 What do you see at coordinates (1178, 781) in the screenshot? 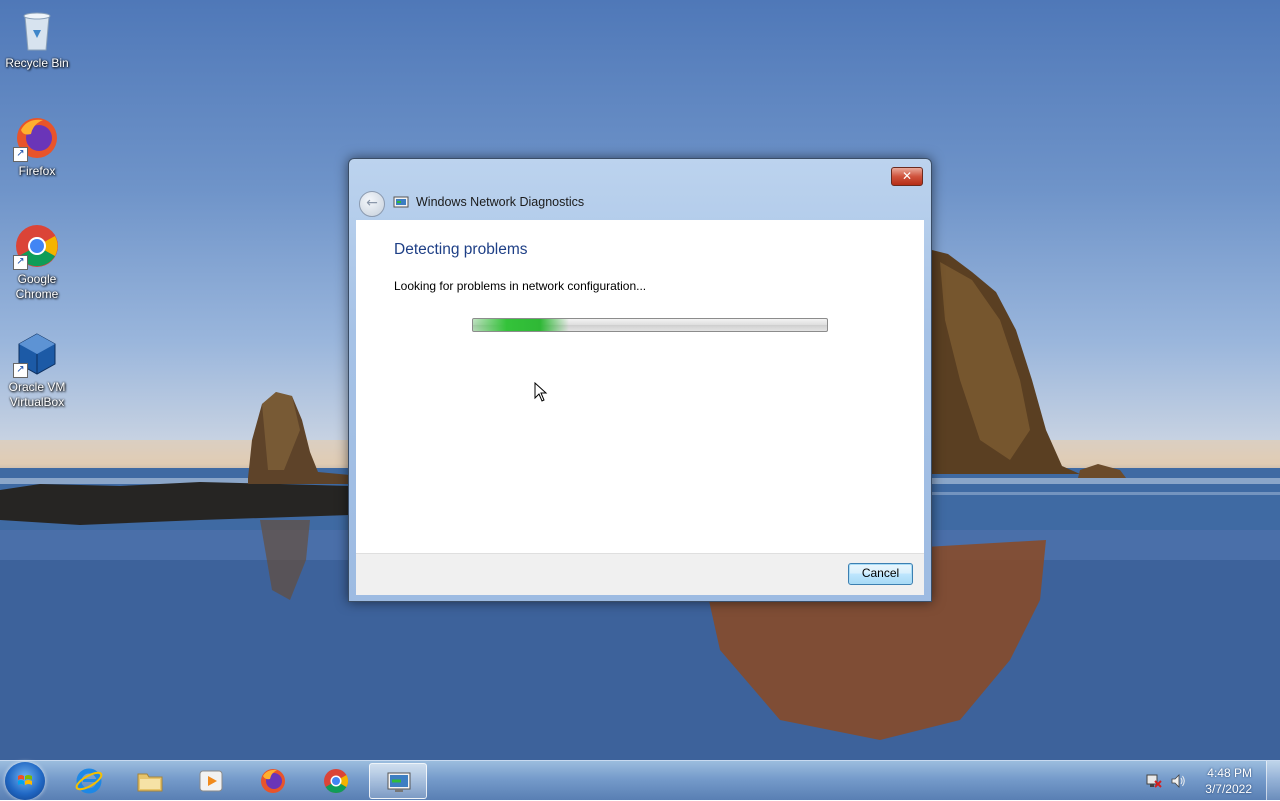
I see `volume-icon` at bounding box center [1178, 781].